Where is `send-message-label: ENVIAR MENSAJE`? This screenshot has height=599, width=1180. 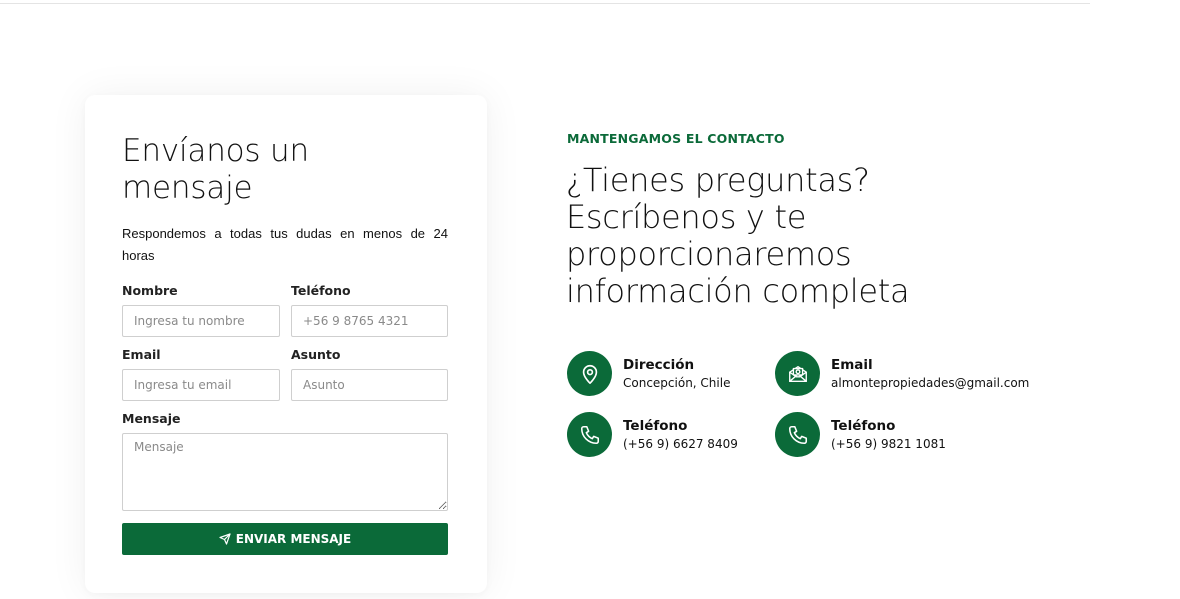
send-message-label: ENVIAR MENSAJE is located at coordinates (293, 539).